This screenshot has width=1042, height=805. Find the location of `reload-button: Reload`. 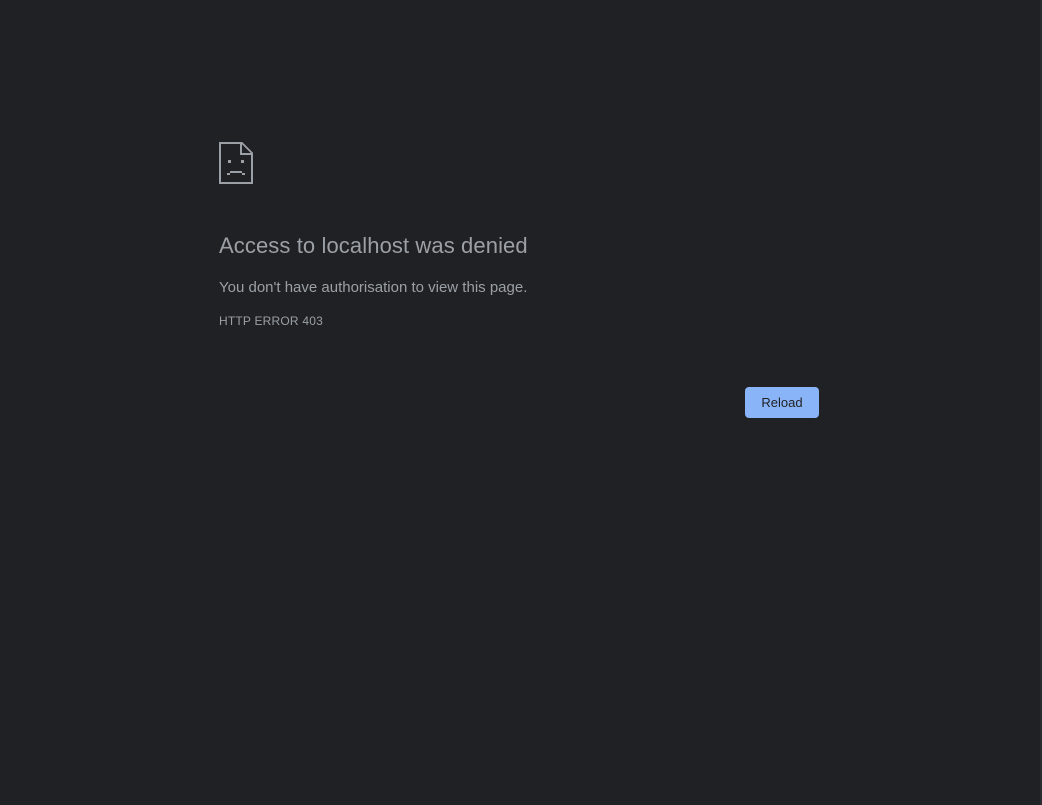

reload-button: Reload is located at coordinates (782, 402).